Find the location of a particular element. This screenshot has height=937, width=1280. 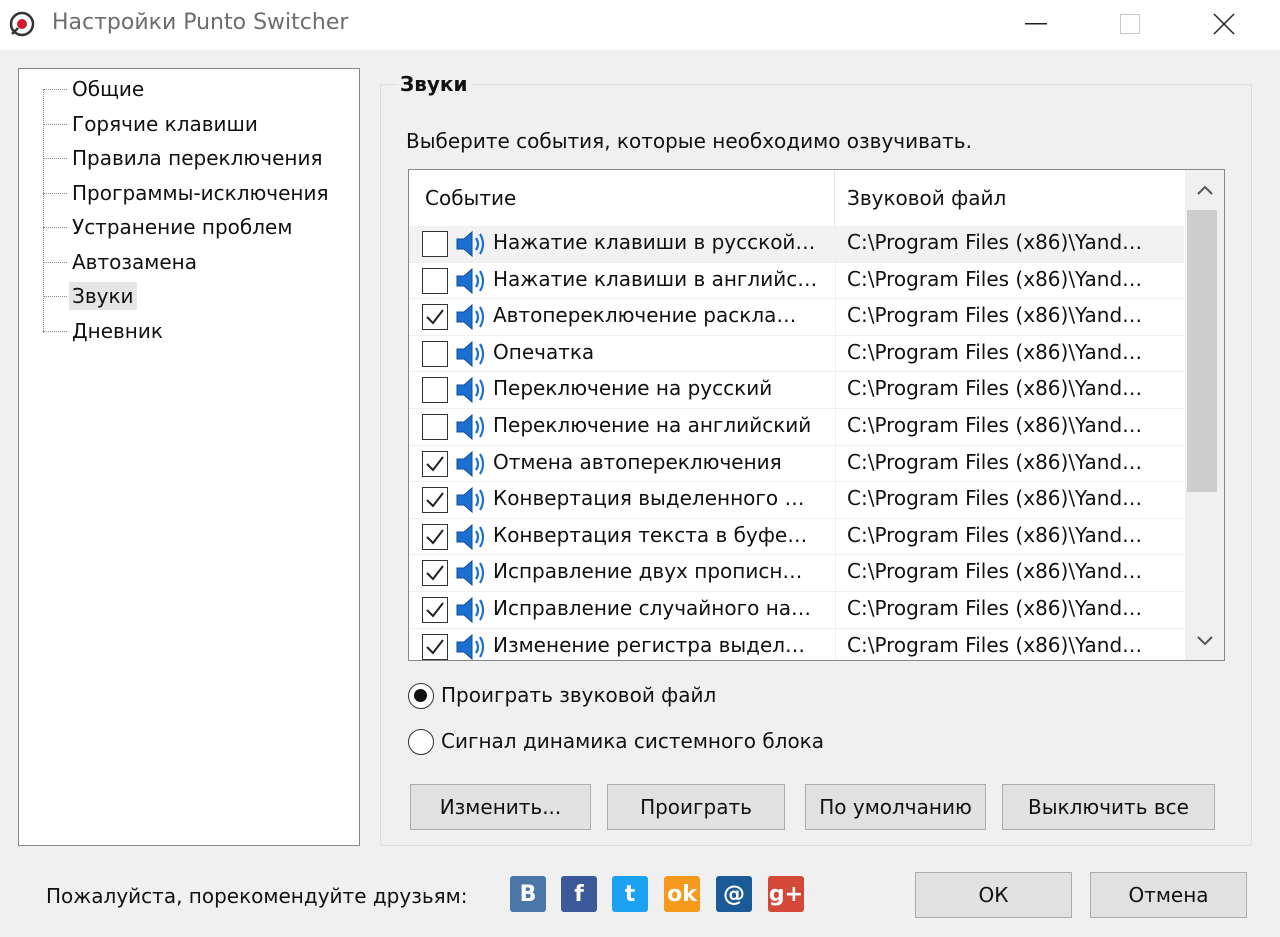

chevron-down-icon is located at coordinates (1205, 641).